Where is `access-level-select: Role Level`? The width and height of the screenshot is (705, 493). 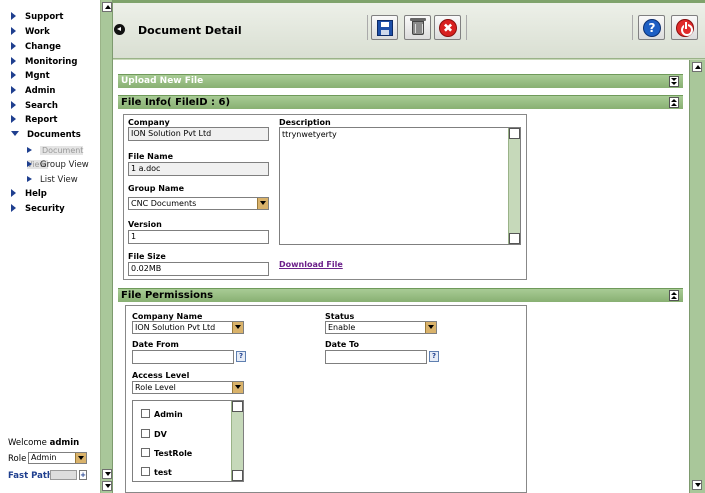 access-level-select: Role Level is located at coordinates (188, 387).